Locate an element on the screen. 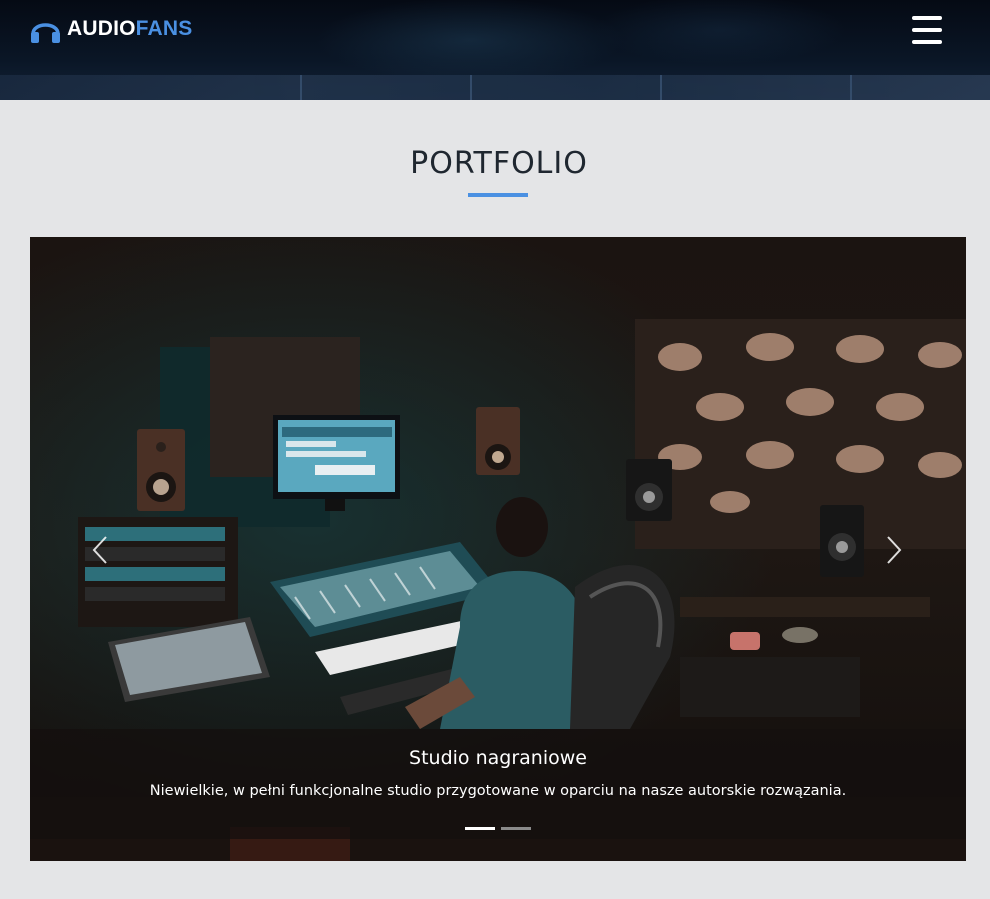 Image resolution: width=990 pixels, height=899 pixels. logo-text: AUDIOFANS is located at coordinates (129, 29).